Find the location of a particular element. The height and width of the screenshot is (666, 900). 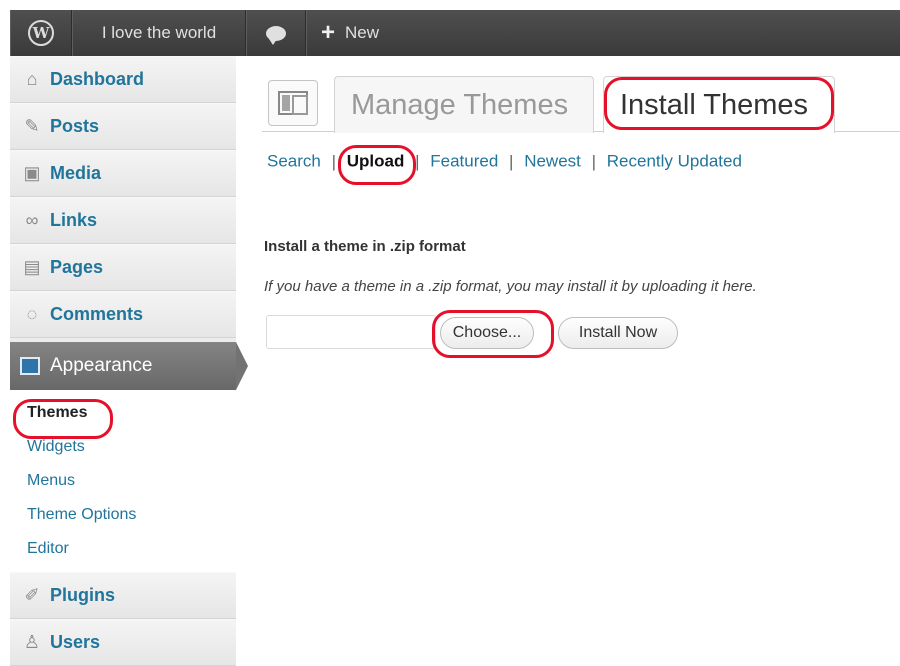

sidebar-item-comments: ◌ Comments is located at coordinates (123, 314).